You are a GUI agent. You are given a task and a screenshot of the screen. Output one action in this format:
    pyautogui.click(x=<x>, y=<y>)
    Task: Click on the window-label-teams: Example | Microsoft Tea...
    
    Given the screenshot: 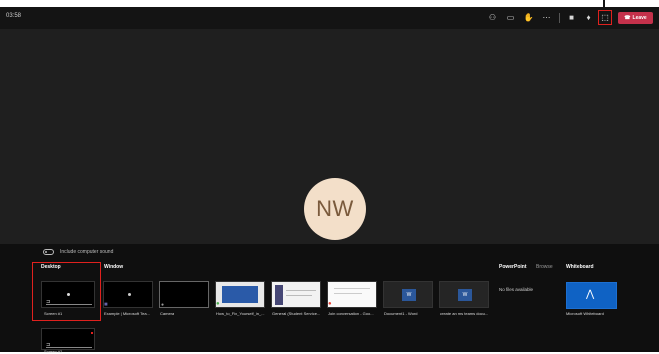 What is the action you would take?
    pyautogui.click(x=127, y=313)
    